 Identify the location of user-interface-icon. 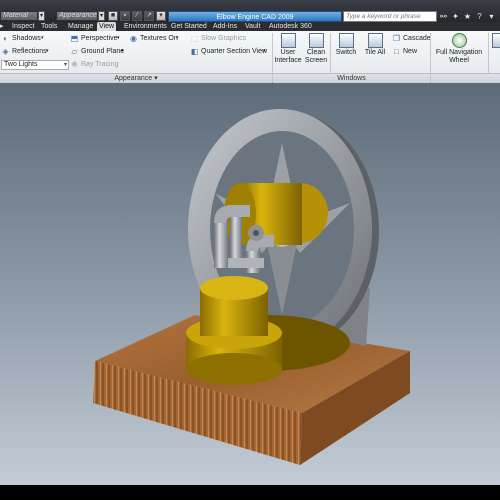
(288, 40).